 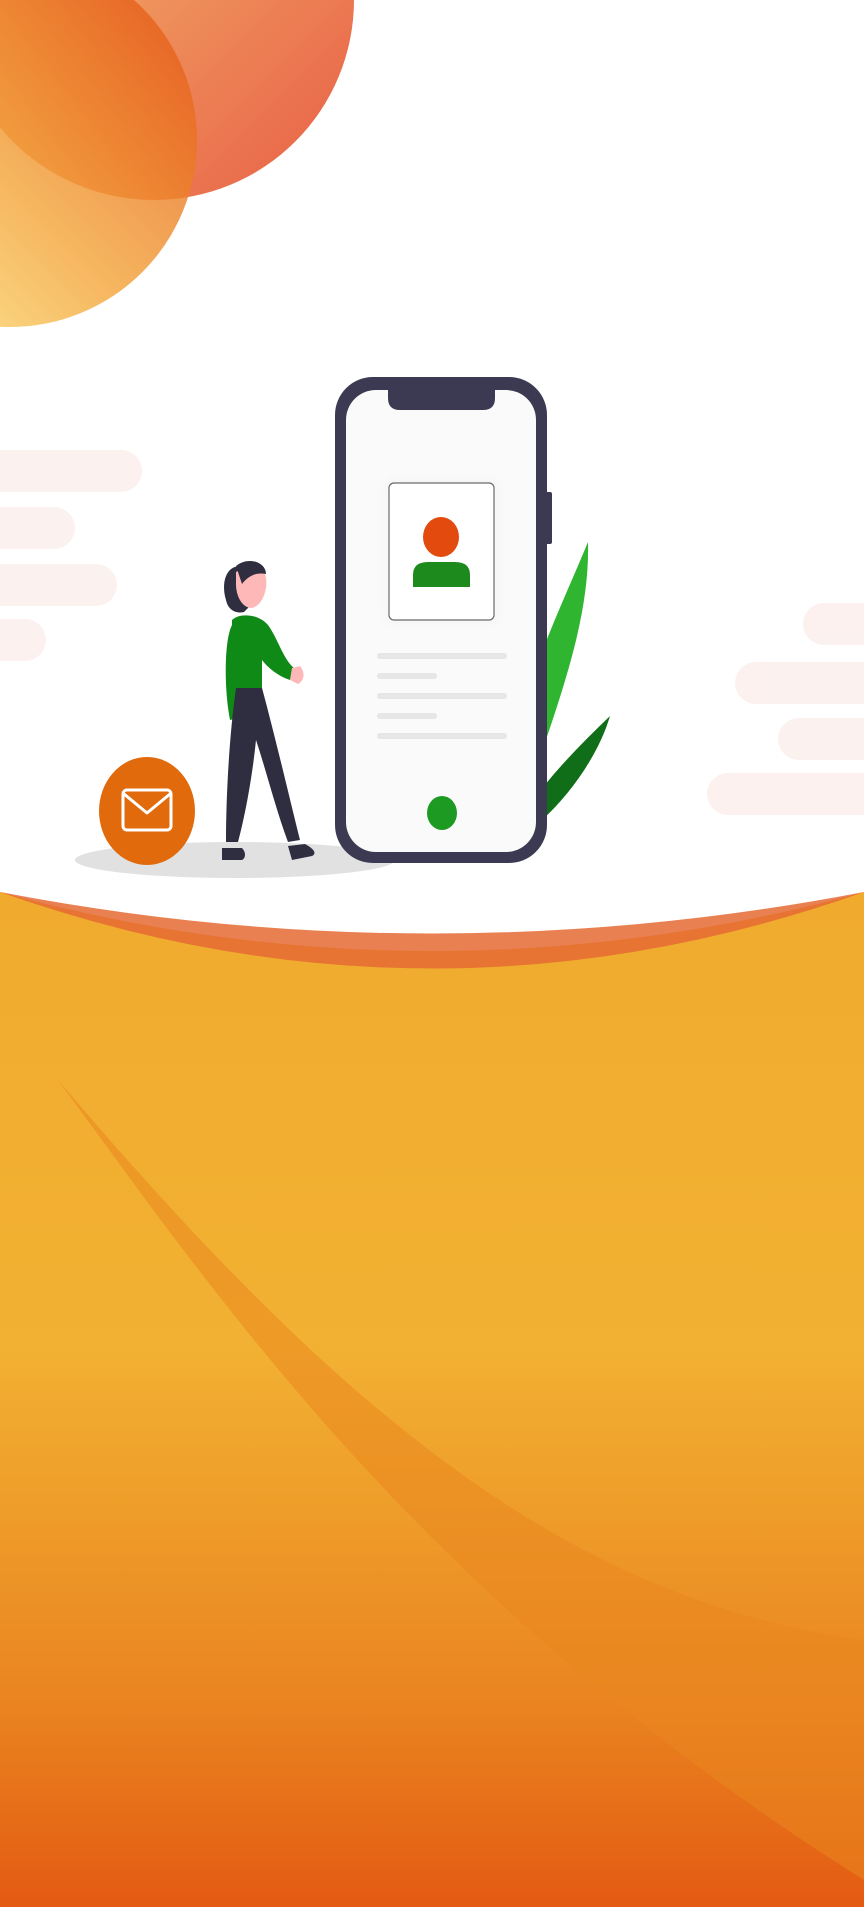 What do you see at coordinates (441, 551) in the screenshot?
I see `user-avatar-icon` at bounding box center [441, 551].